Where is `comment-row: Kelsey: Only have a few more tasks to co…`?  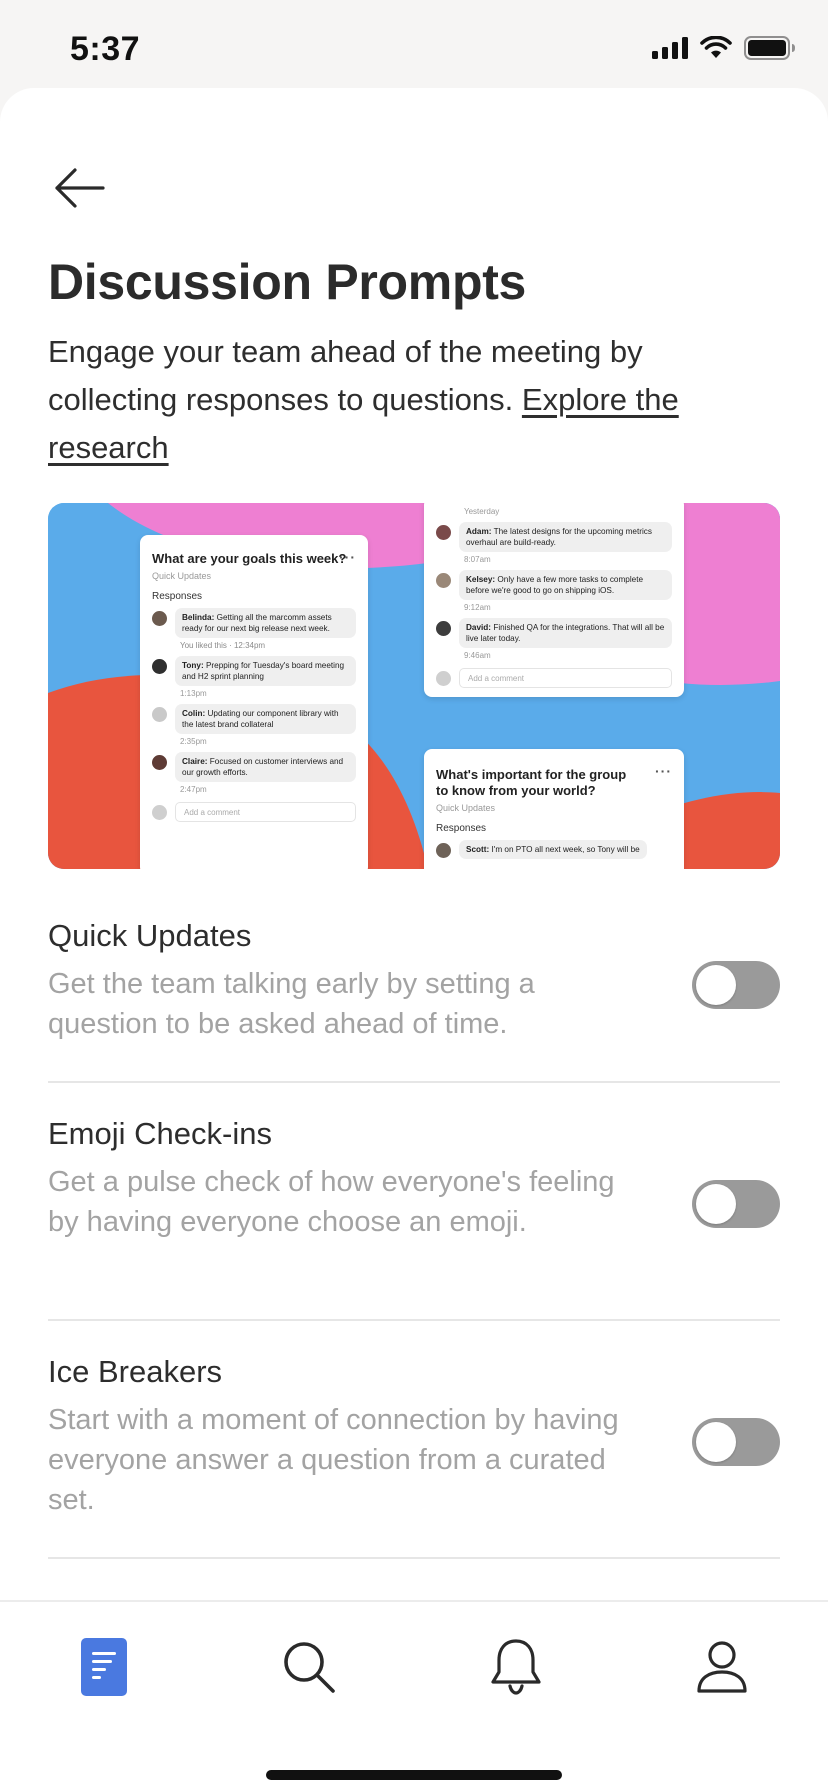 comment-row: Kelsey: Only have a few more tasks to co… is located at coordinates (554, 585).